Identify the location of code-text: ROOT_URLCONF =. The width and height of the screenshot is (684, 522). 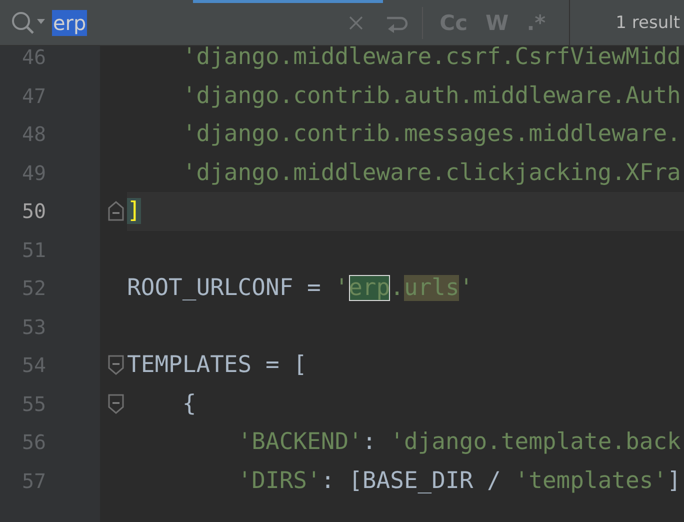
(224, 288).